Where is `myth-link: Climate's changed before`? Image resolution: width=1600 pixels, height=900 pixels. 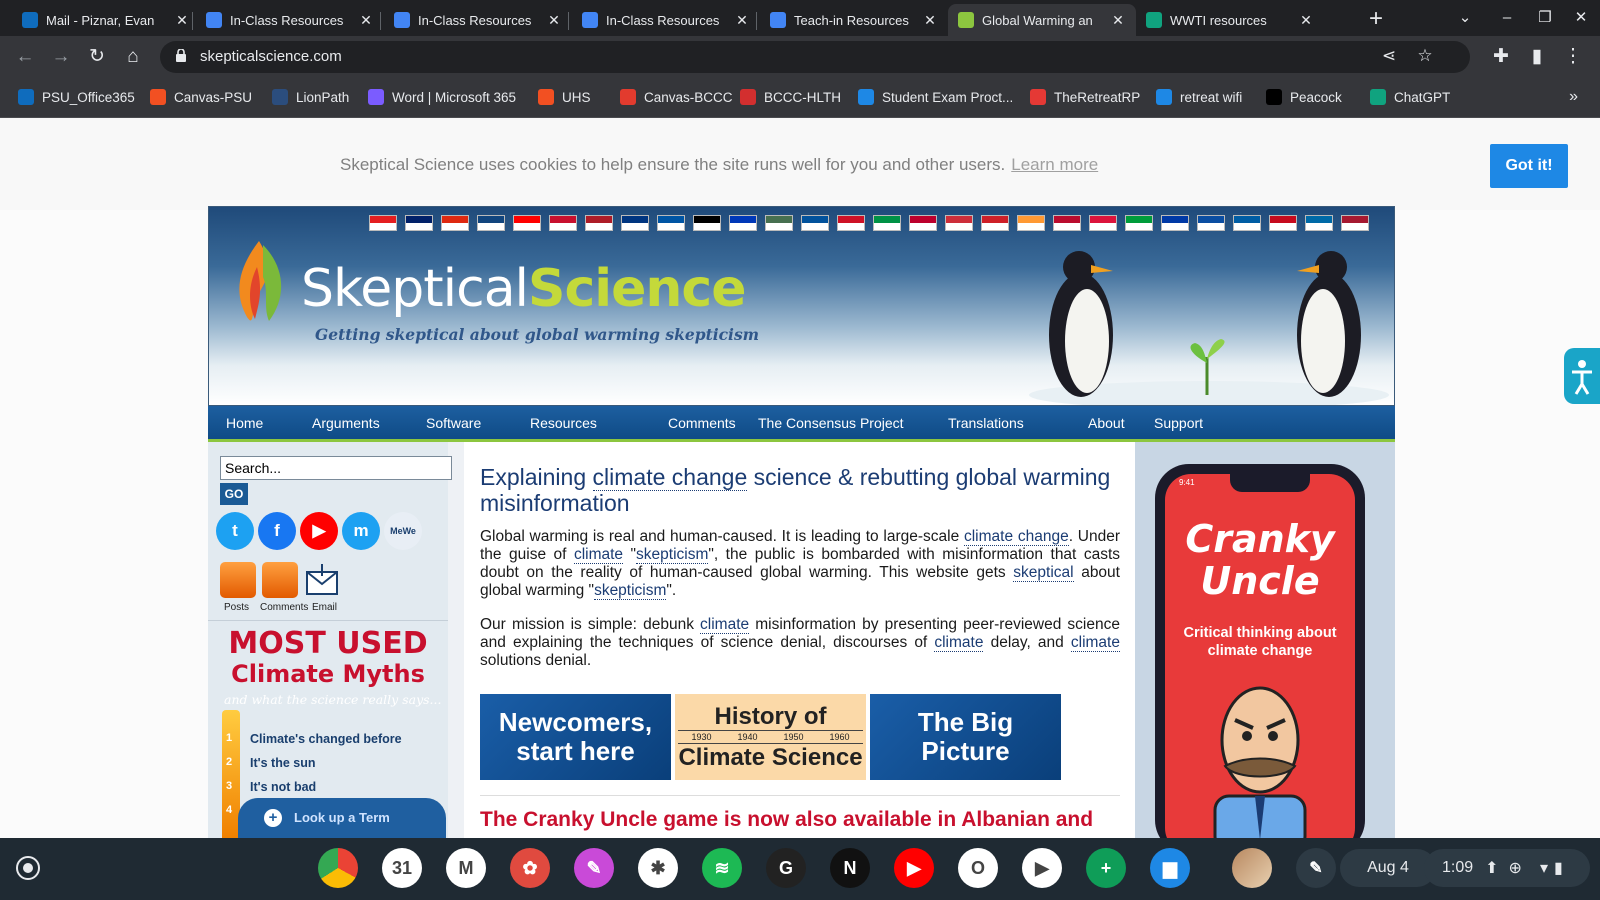
myth-link: Climate's changed before is located at coordinates (326, 739).